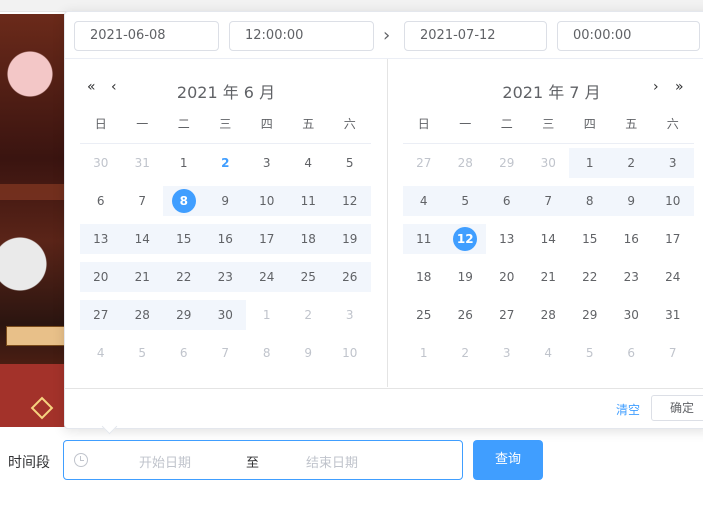 The width and height of the screenshot is (703, 511). Describe the element at coordinates (475, 36) in the screenshot. I see `end-date-input: 2021-07-12` at that location.